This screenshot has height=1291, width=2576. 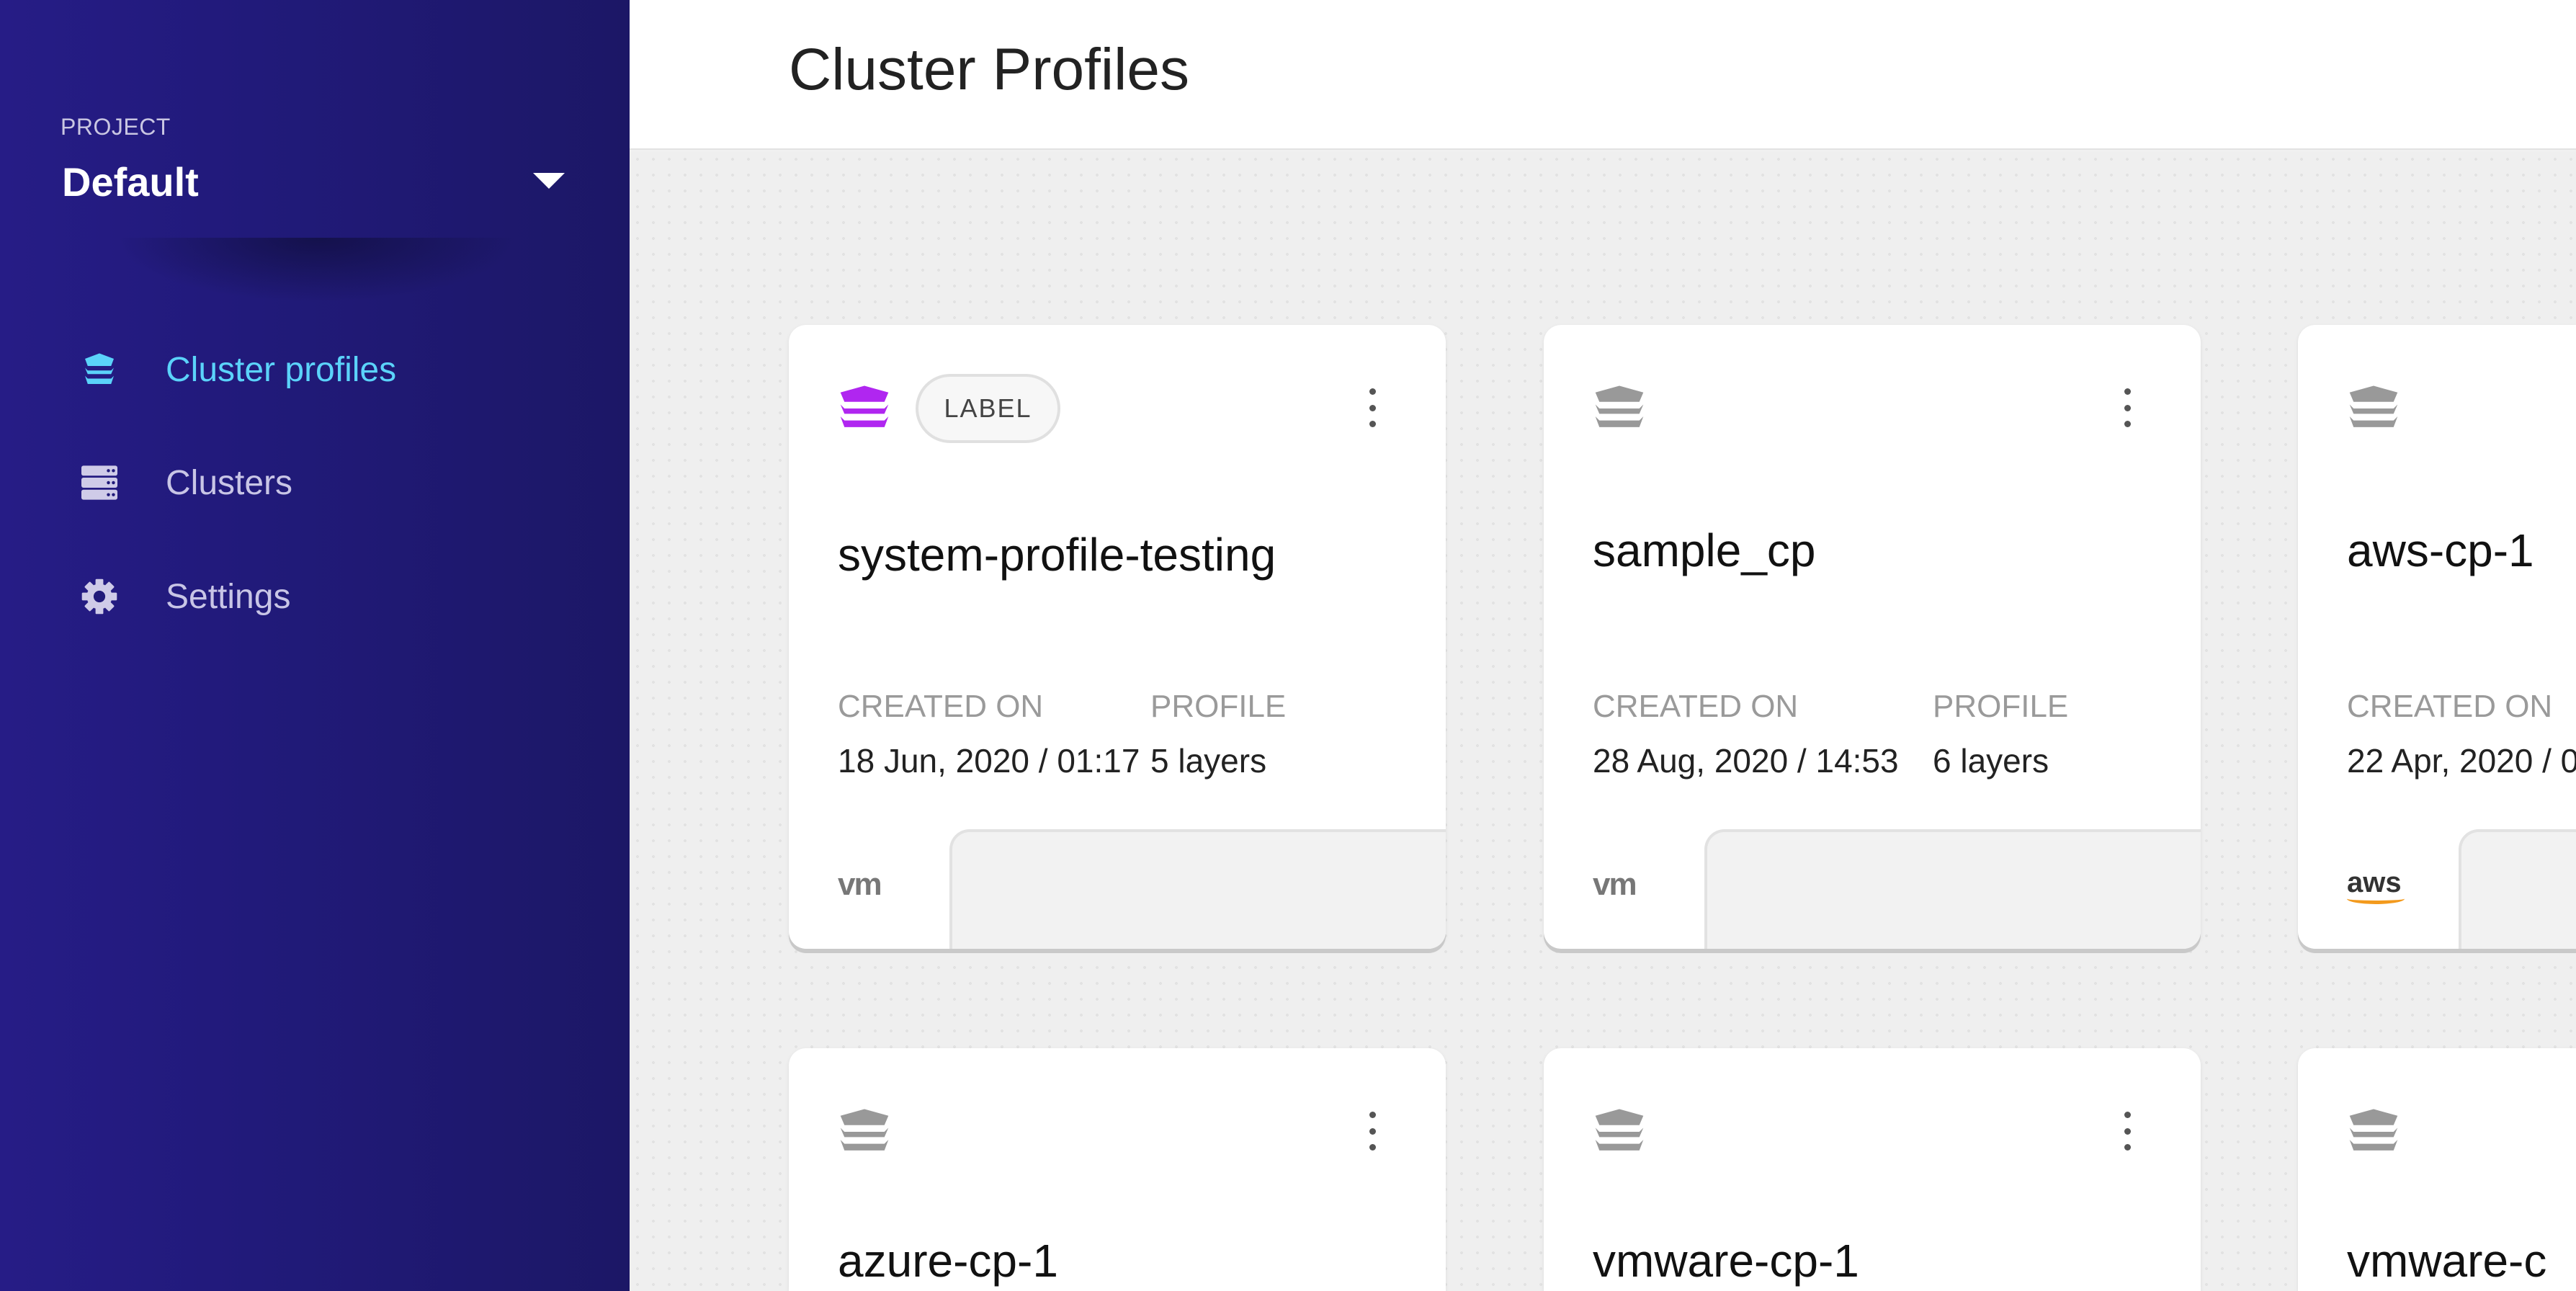 What do you see at coordinates (2461, 760) in the screenshot?
I see `created-on-value: 22 Apr, 2020 / 0` at bounding box center [2461, 760].